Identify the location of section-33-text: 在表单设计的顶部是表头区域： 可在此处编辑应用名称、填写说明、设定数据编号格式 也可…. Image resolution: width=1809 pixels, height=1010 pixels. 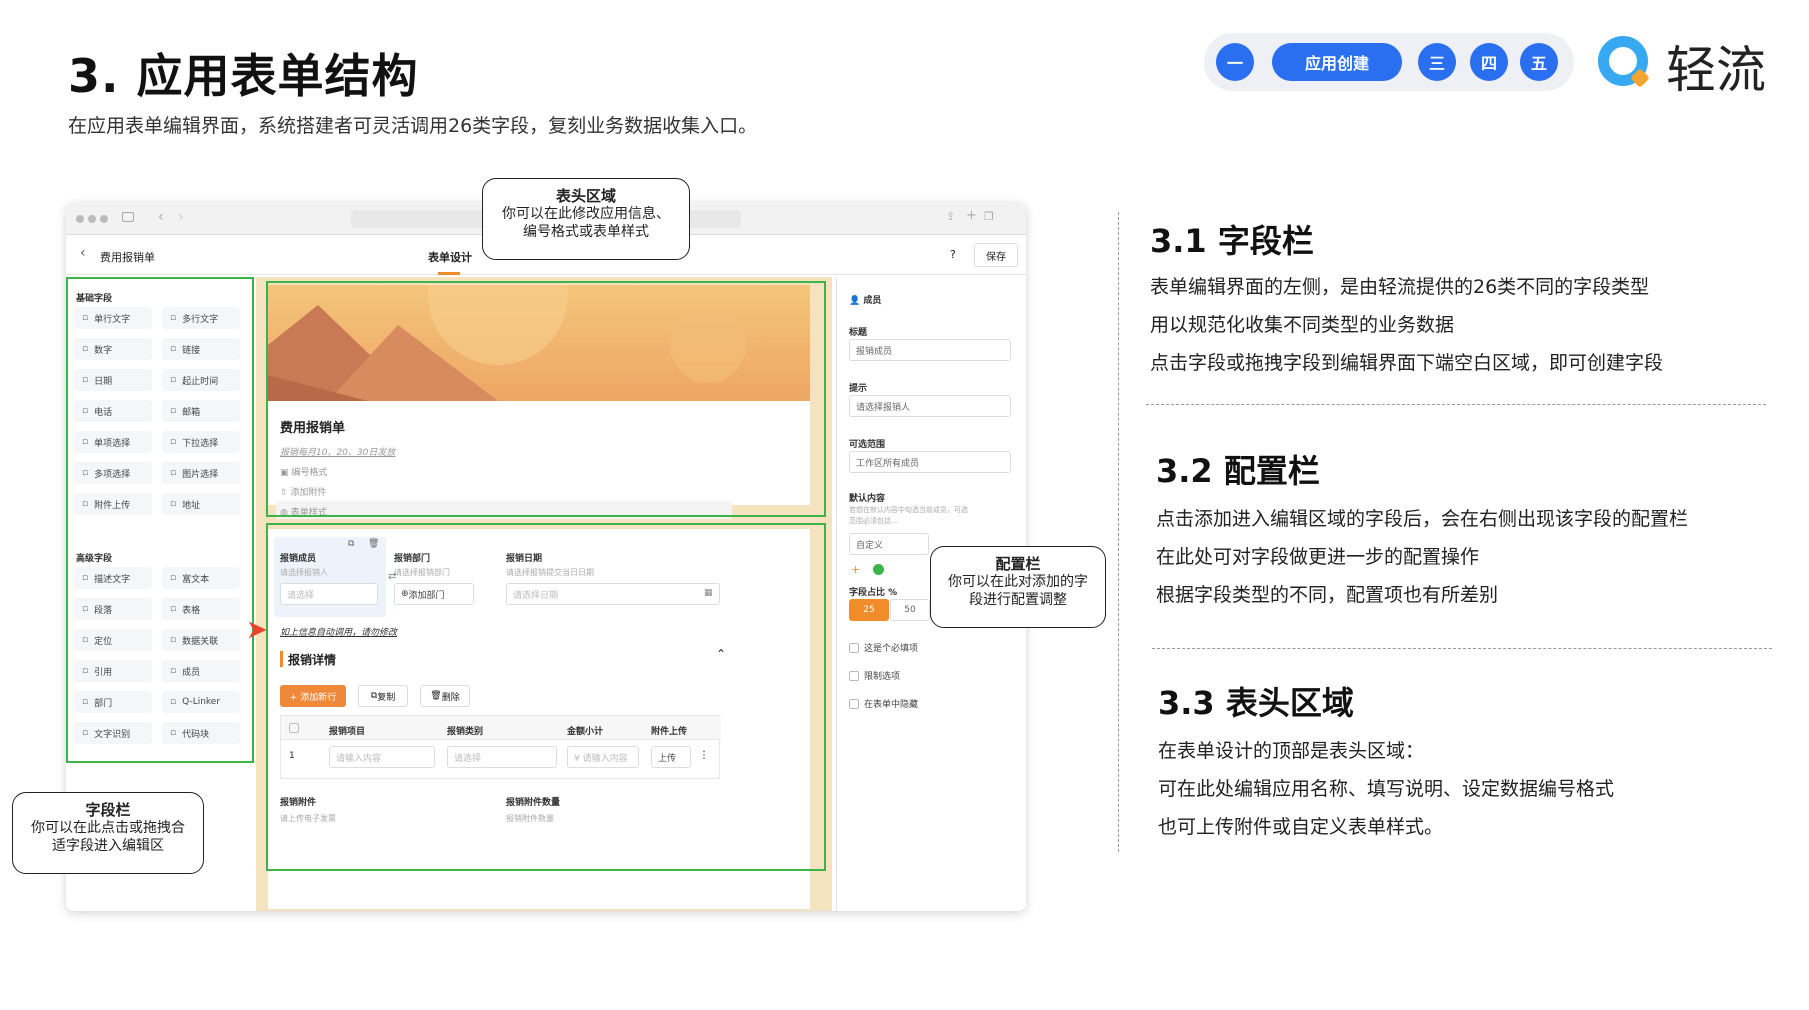
(1386, 789).